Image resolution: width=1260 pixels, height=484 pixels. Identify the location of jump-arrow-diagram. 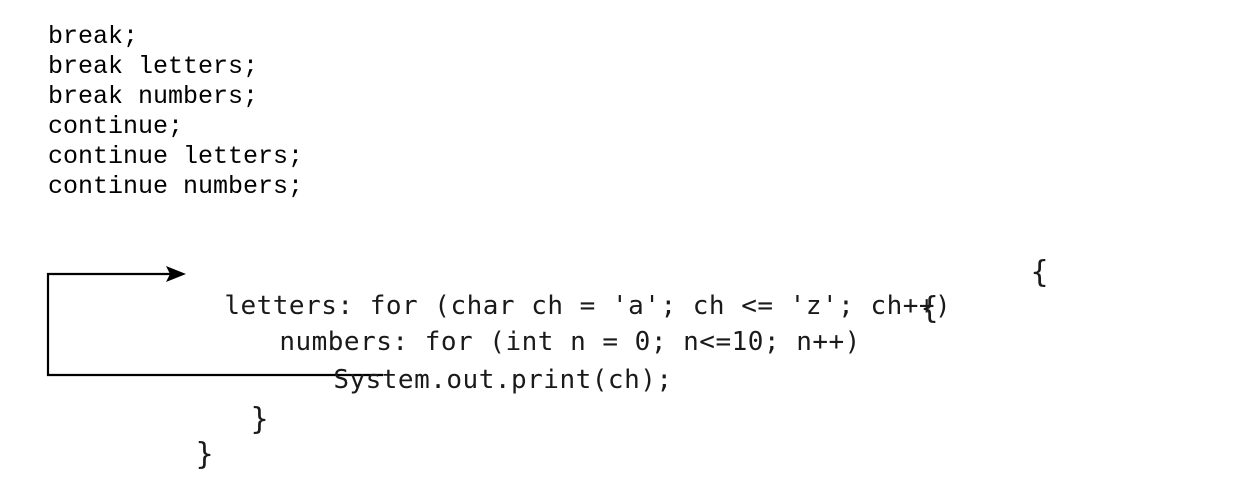
(214, 321).